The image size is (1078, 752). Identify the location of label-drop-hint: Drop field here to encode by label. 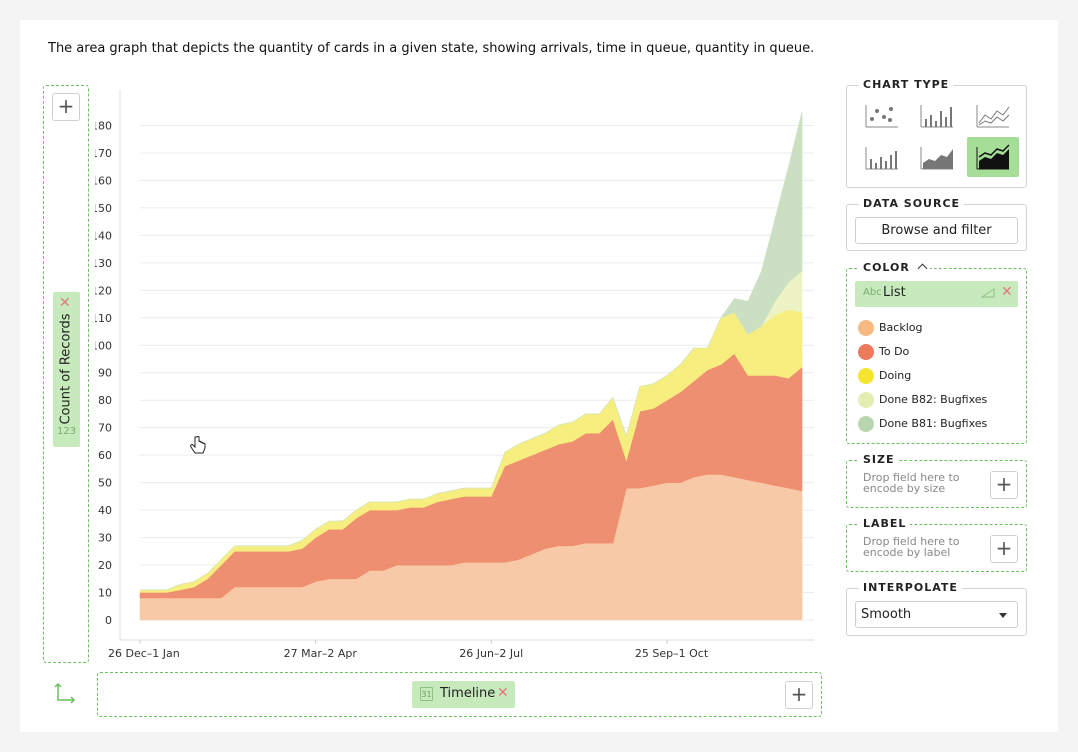
(911, 547).